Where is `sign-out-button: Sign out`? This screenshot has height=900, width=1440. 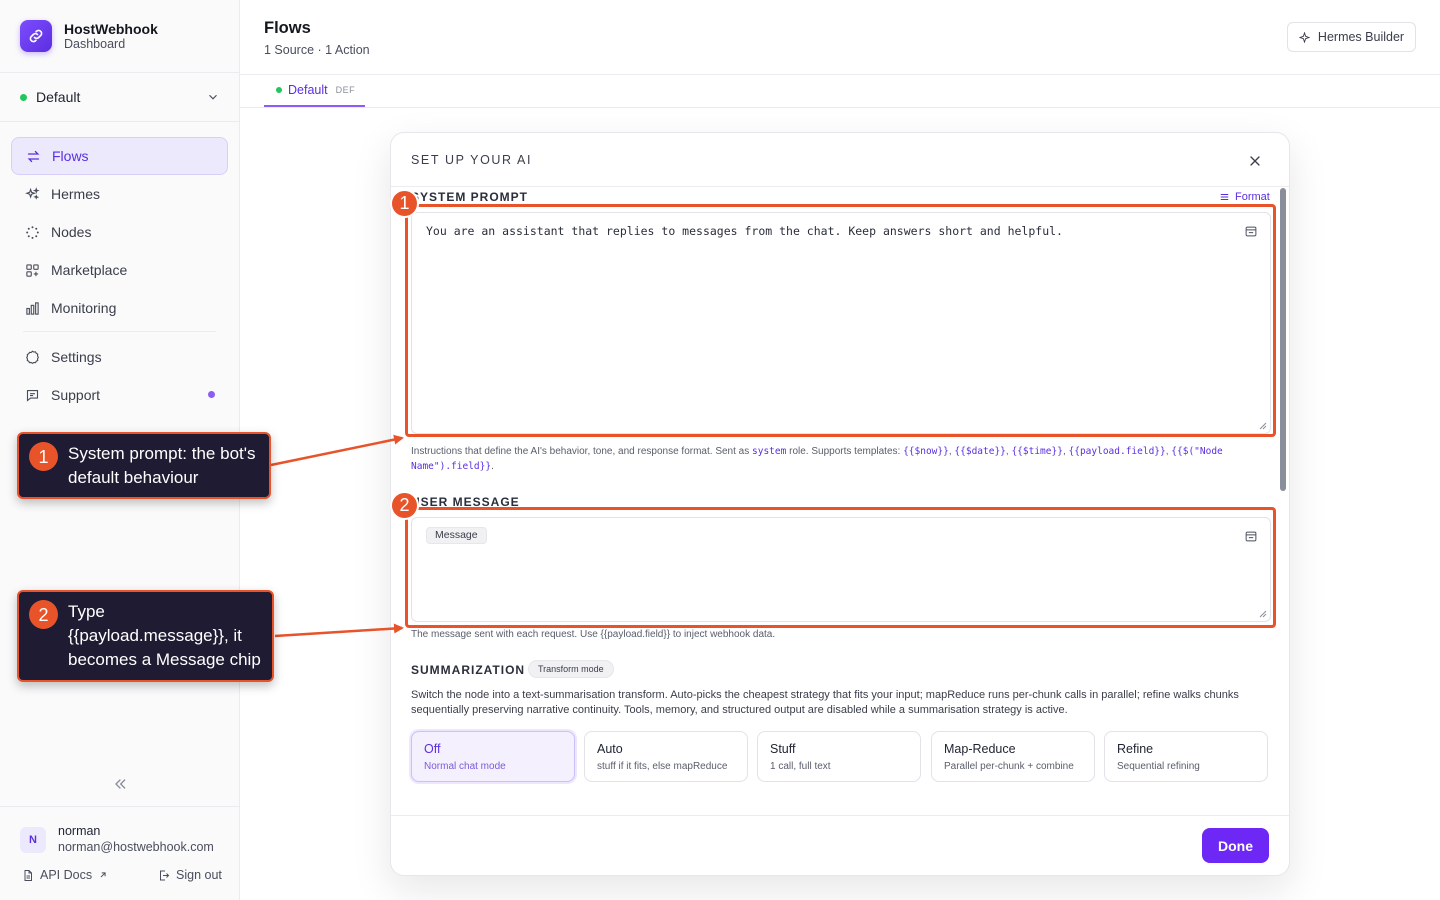 sign-out-button: Sign out is located at coordinates (190, 875).